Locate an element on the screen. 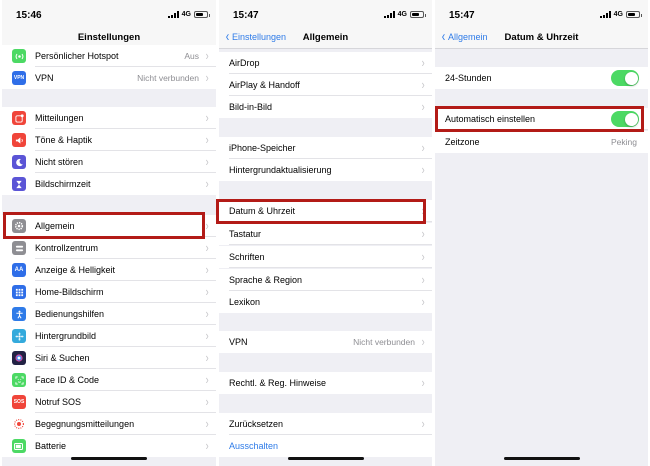 This screenshot has width=650, height=466. row-label: Persönlicher Hotspot is located at coordinates (77, 56).